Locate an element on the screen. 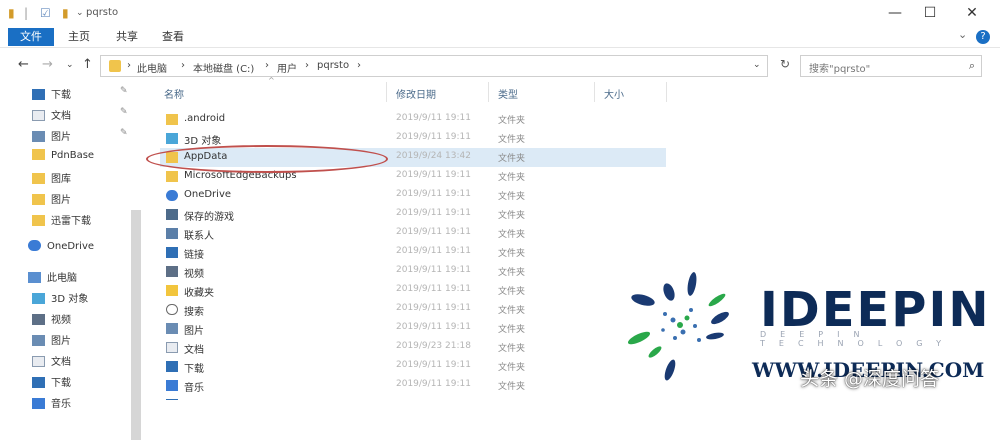 The width and height of the screenshot is (1000, 440). new-folder-icon: ▮ is located at coordinates (65, 13).